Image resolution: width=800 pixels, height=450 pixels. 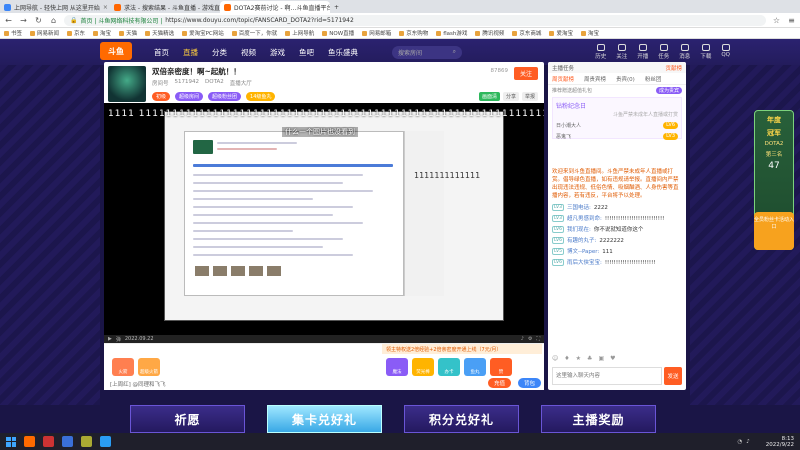 What do you see at coordinates (653, 79) in the screenshot?
I see `tab-fans: 粉丝团` at bounding box center [653, 79].